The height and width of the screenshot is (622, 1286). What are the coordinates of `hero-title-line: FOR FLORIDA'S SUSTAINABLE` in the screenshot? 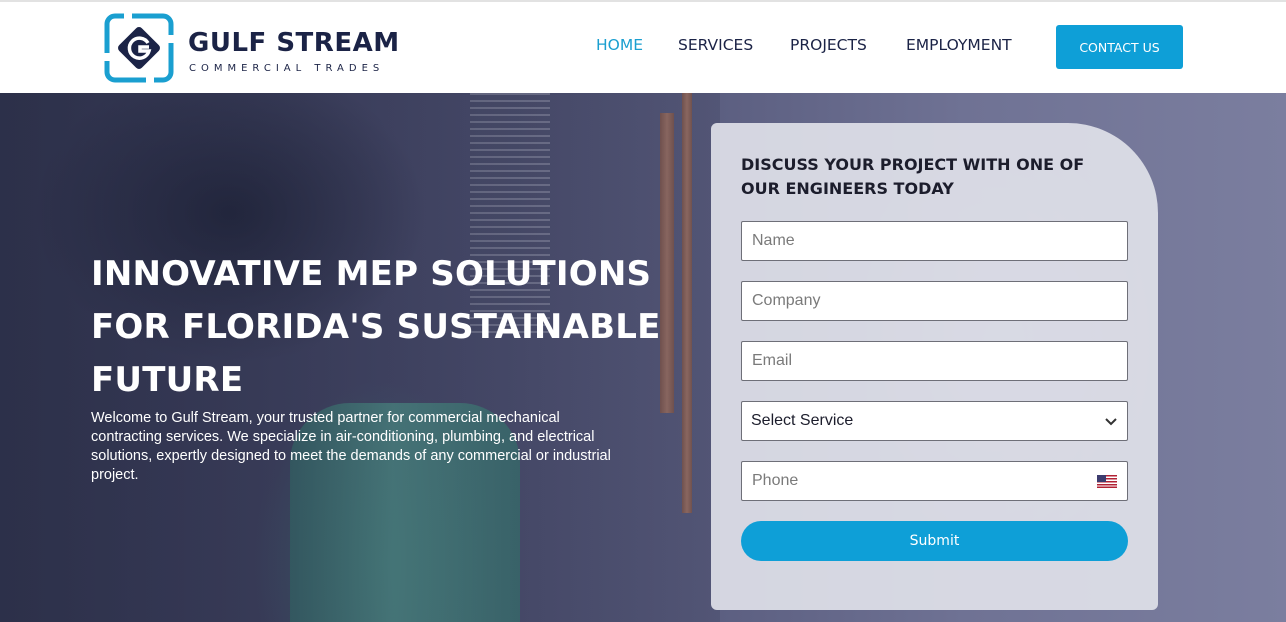 It's located at (376, 327).